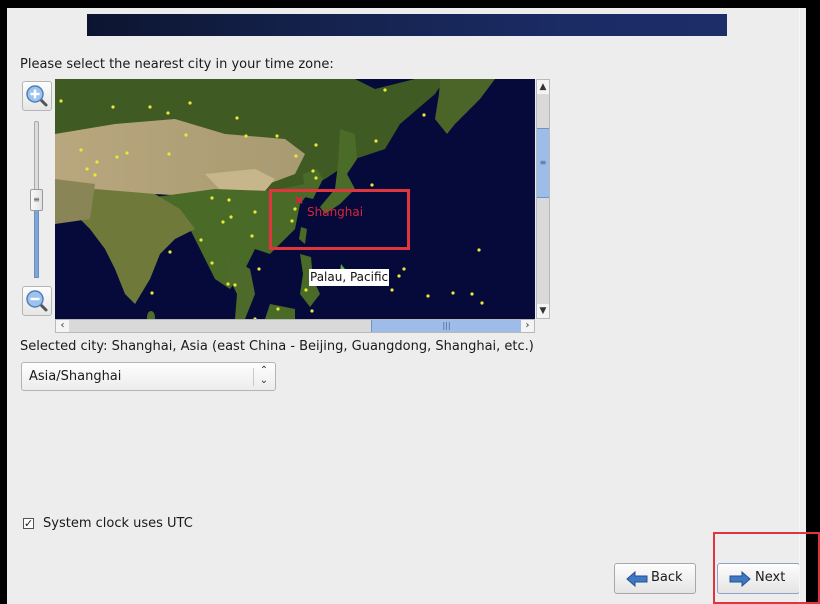 The width and height of the screenshot is (820, 604). Describe the element at coordinates (543, 311) in the screenshot. I see `scroll-down-icon: ▼` at that location.